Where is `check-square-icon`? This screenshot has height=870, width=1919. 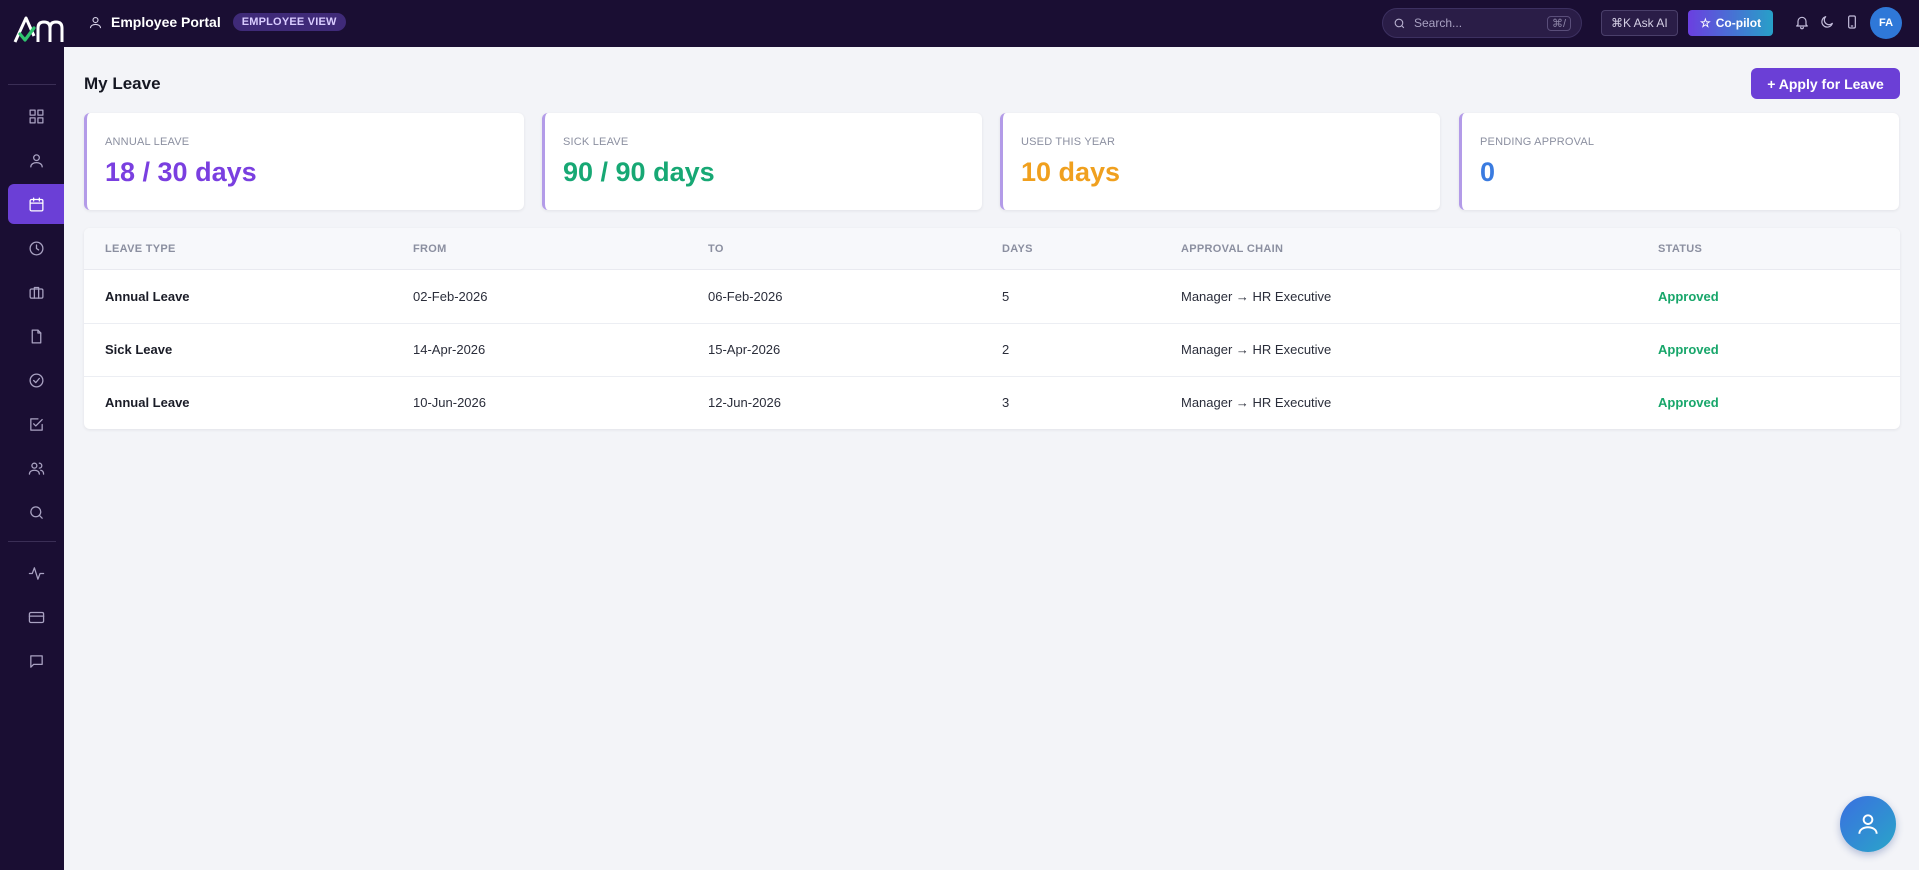 check-square-icon is located at coordinates (36, 424).